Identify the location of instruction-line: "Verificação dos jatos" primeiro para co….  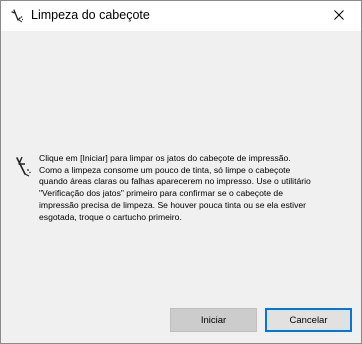
(161, 193).